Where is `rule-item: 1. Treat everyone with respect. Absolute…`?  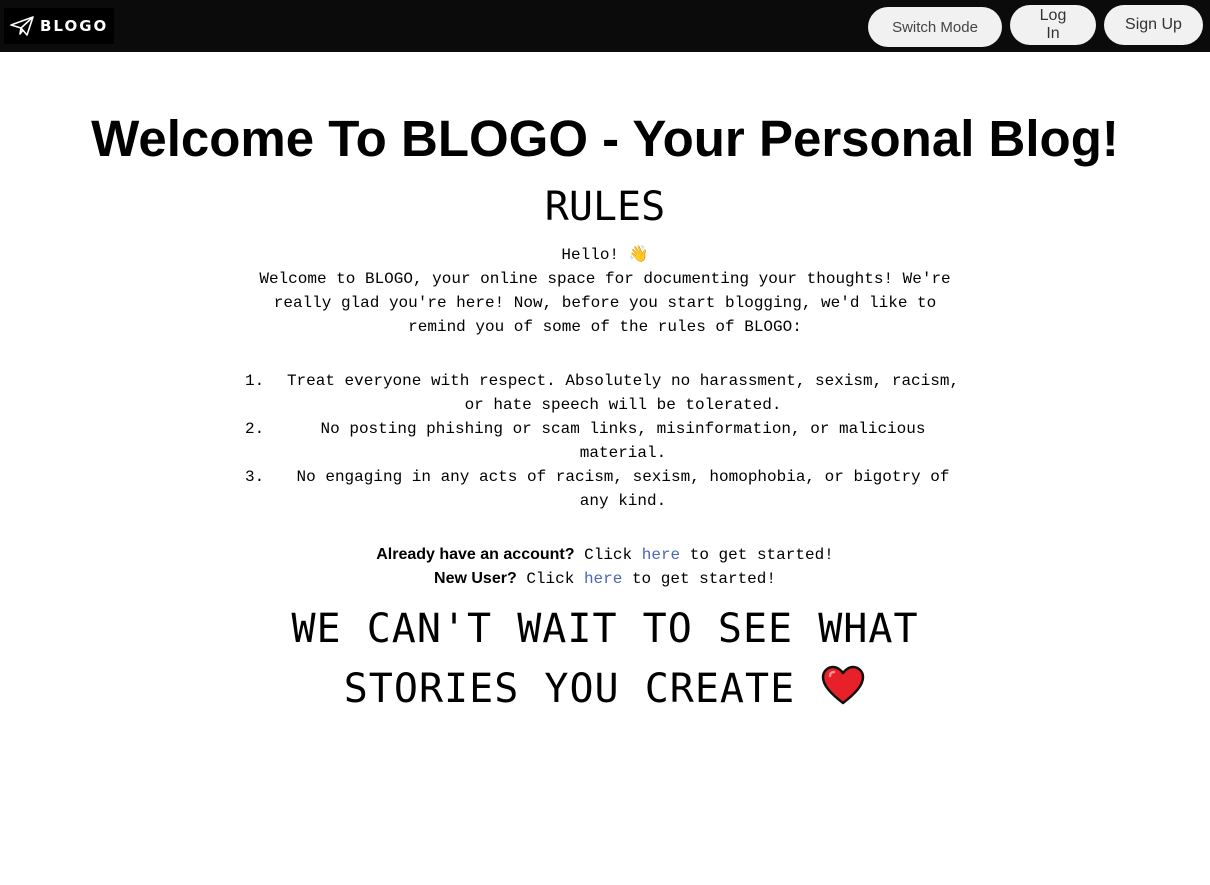 rule-item: 1. Treat everyone with respect. Absolute… is located at coordinates (605, 393).